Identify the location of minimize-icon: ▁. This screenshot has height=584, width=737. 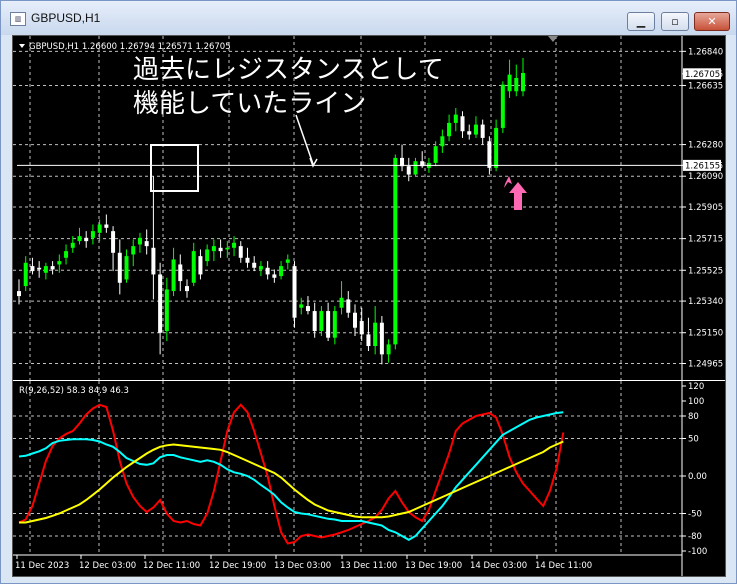
(641, 21).